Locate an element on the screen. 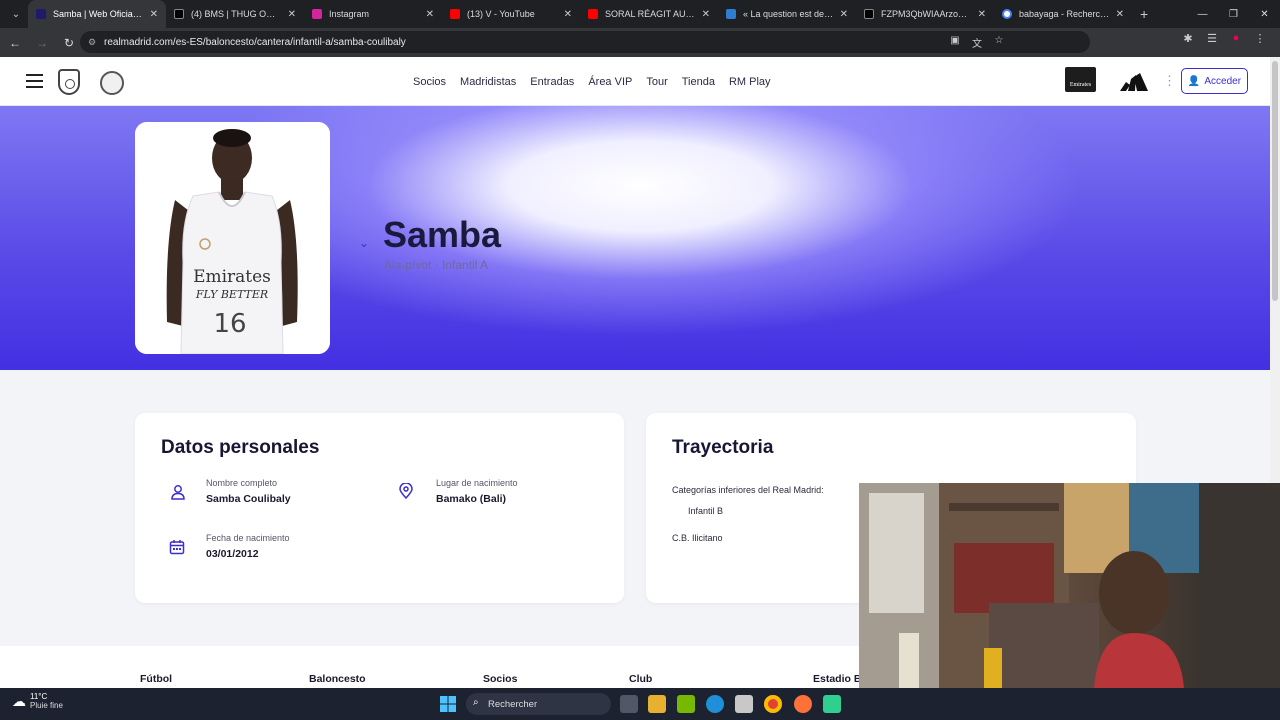 This screenshot has width=1280, height=720. birthplace-field: Lugar de nacimiento Bamako (Bali) is located at coordinates (477, 491).